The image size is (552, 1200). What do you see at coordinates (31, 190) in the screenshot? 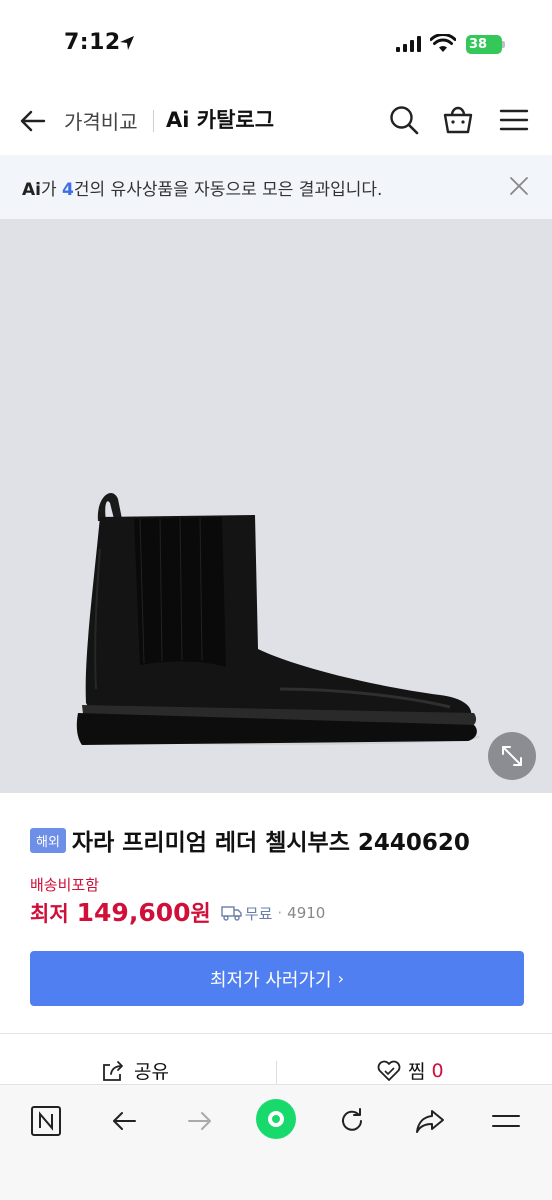
I see `banner-ai-mark: Ai` at bounding box center [31, 190].